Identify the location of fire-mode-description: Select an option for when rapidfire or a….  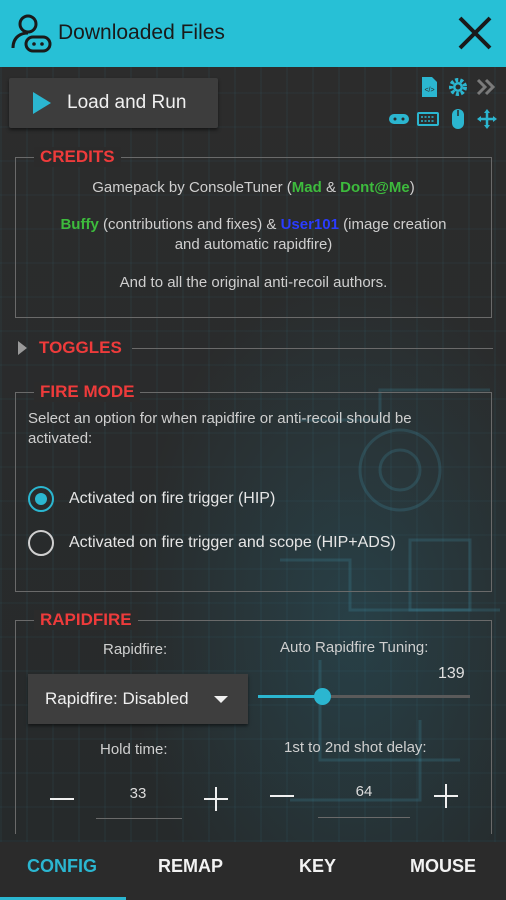
(220, 428).